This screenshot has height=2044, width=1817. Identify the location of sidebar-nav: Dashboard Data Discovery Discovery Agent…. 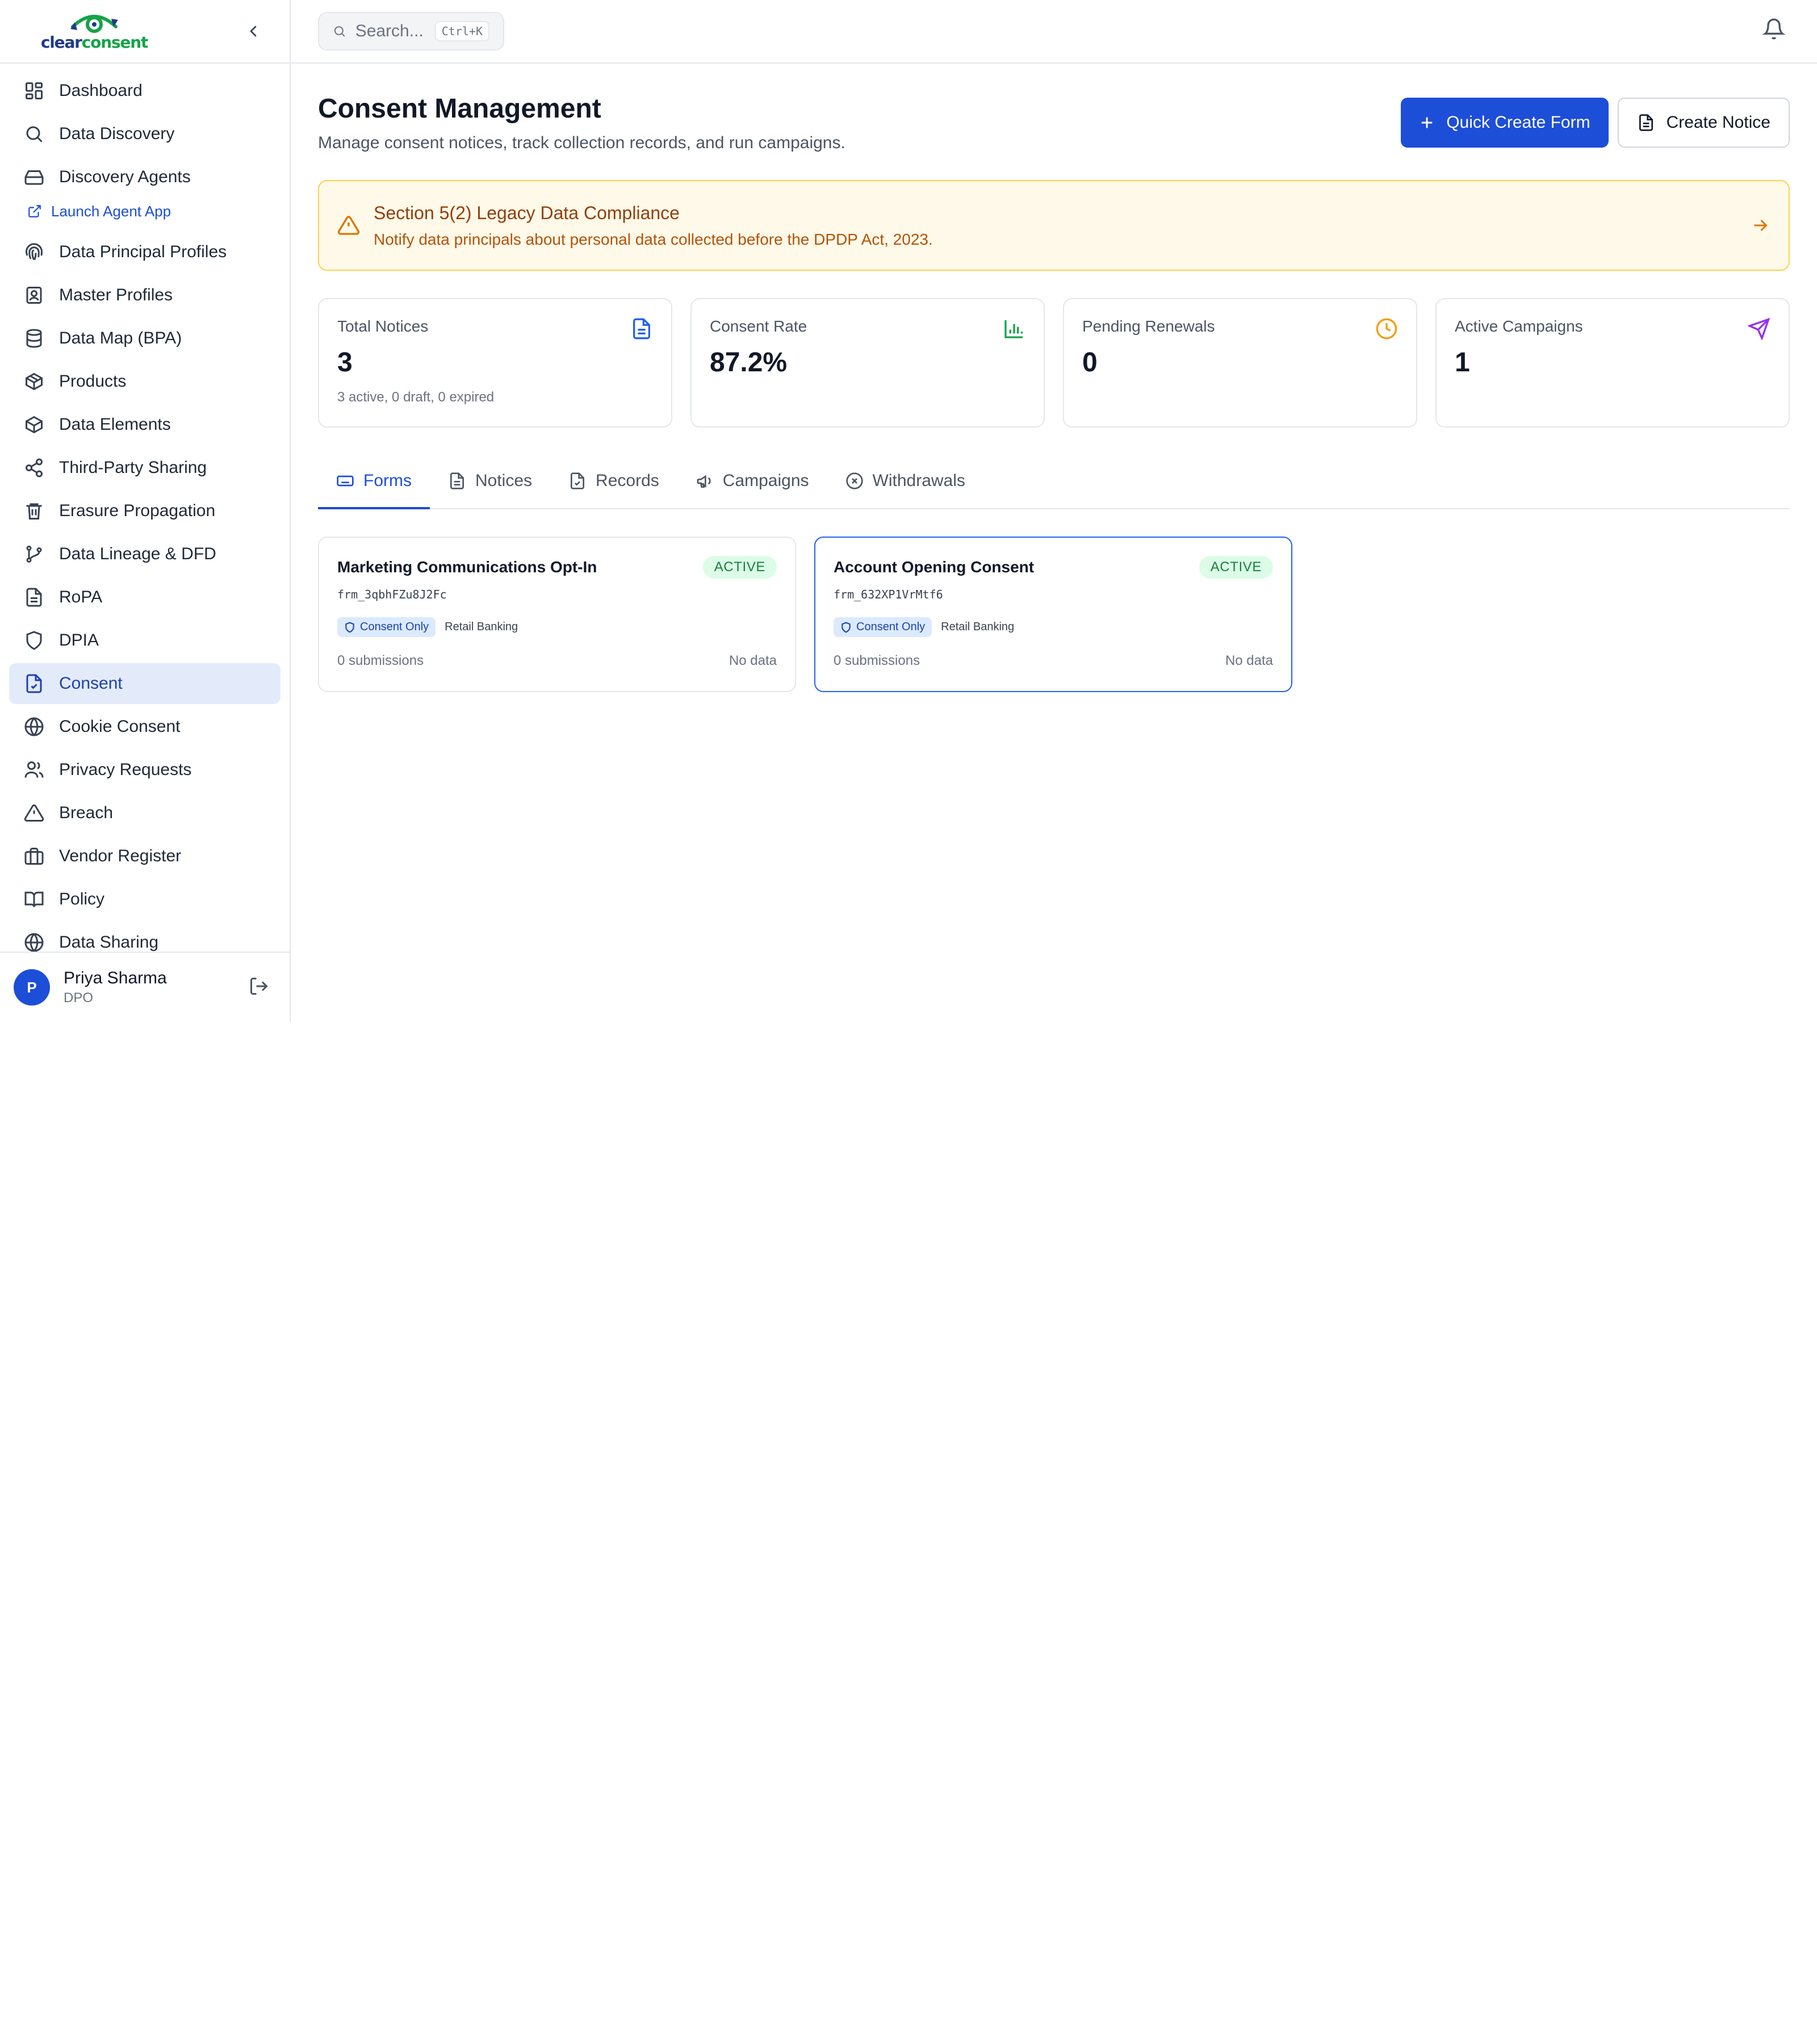
(145, 508).